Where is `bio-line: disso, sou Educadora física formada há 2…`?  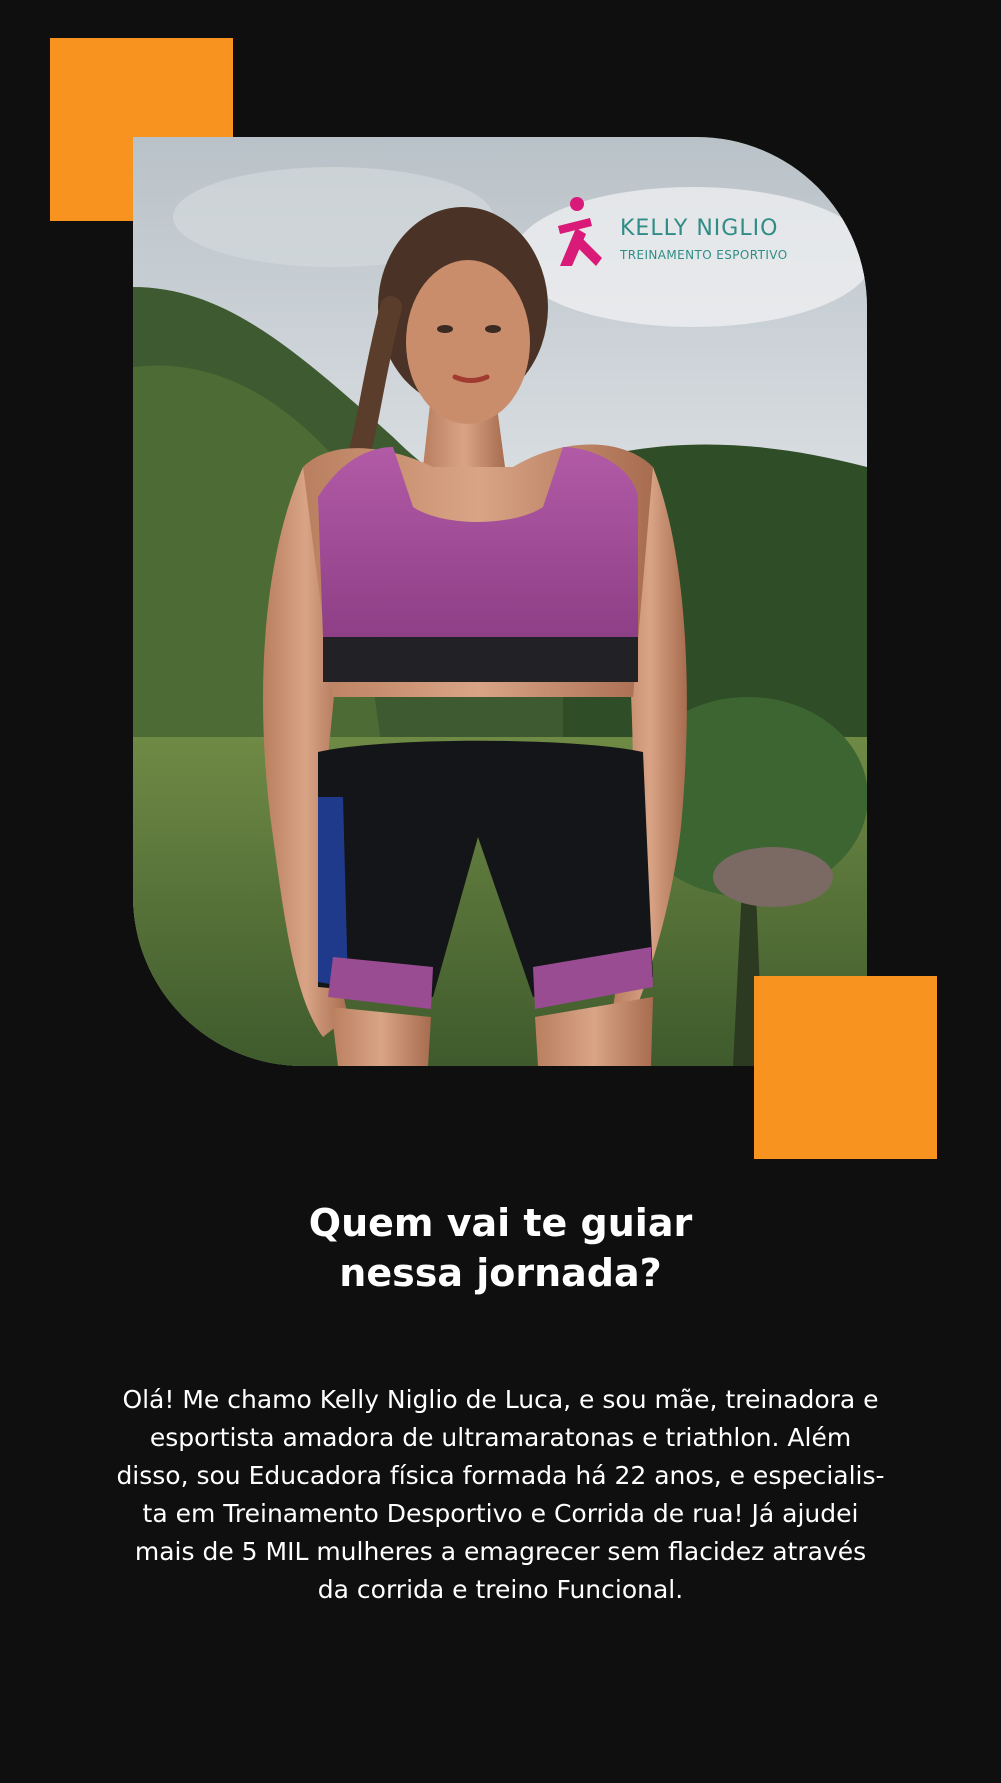
bio-line: disso, sou Educadora física formada há 2… is located at coordinates (500, 1475).